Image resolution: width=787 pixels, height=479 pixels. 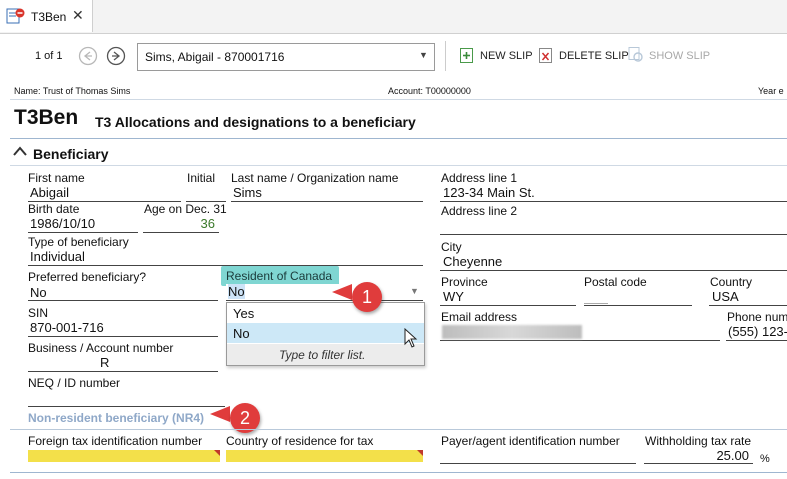 I want to click on year-end: Year e, so click(x=771, y=91).